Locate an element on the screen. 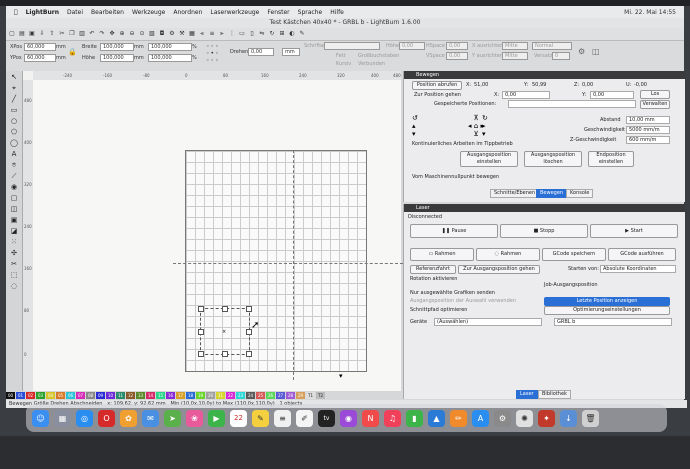  line-tool-icon: ╱ is located at coordinates (14, 99).